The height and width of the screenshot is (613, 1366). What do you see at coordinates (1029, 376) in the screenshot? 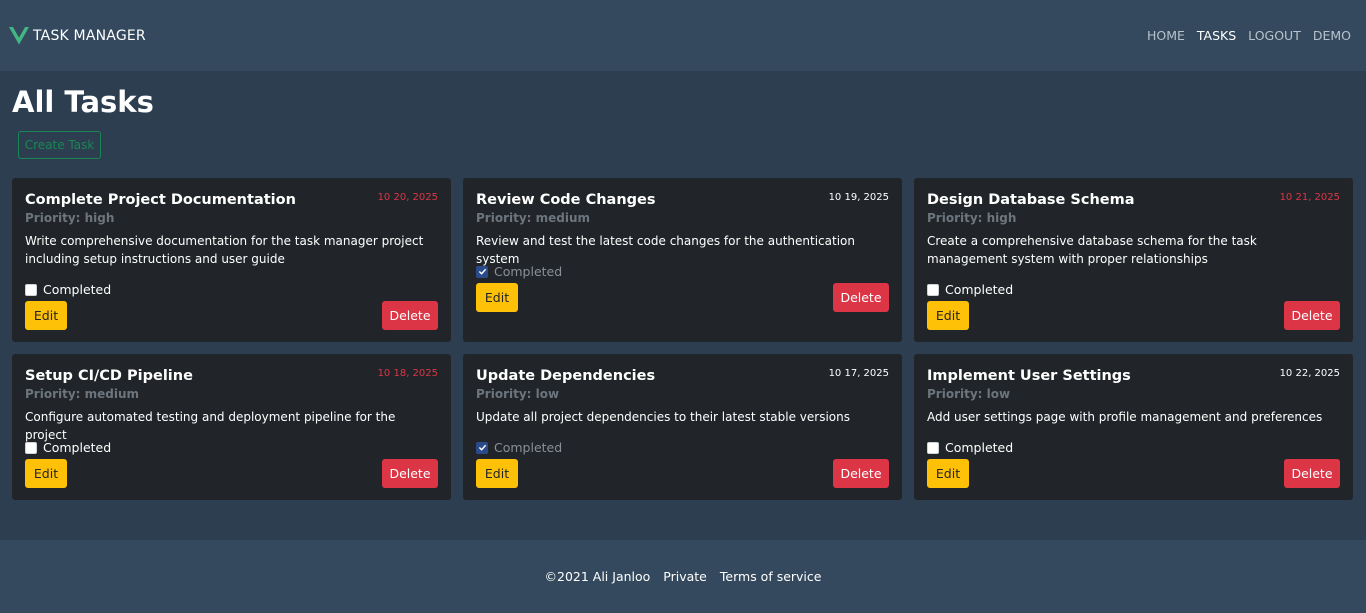
I see `task-title: Implement User Settings` at bounding box center [1029, 376].